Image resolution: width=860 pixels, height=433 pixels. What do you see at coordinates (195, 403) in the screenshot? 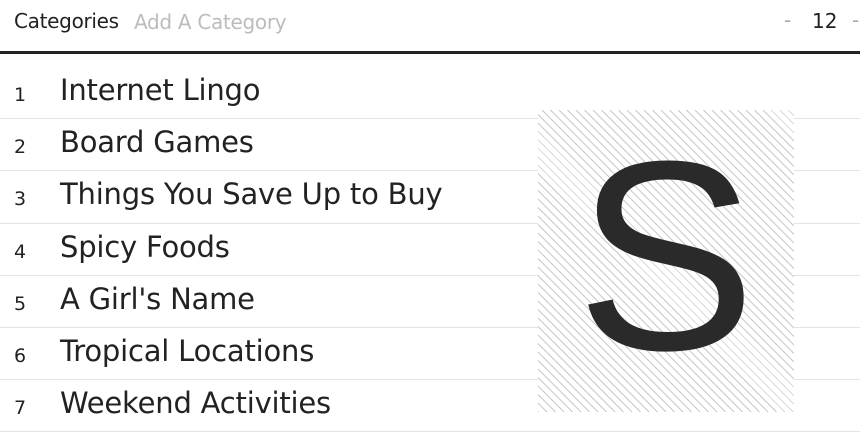
I see `item-label: Weekend Activities` at bounding box center [195, 403].